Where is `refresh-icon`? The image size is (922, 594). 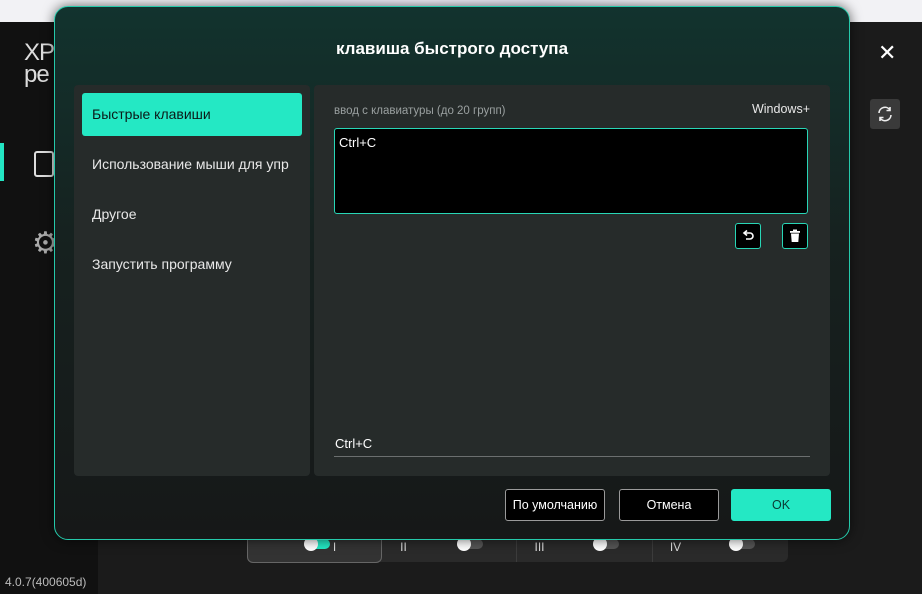 refresh-icon is located at coordinates (885, 114).